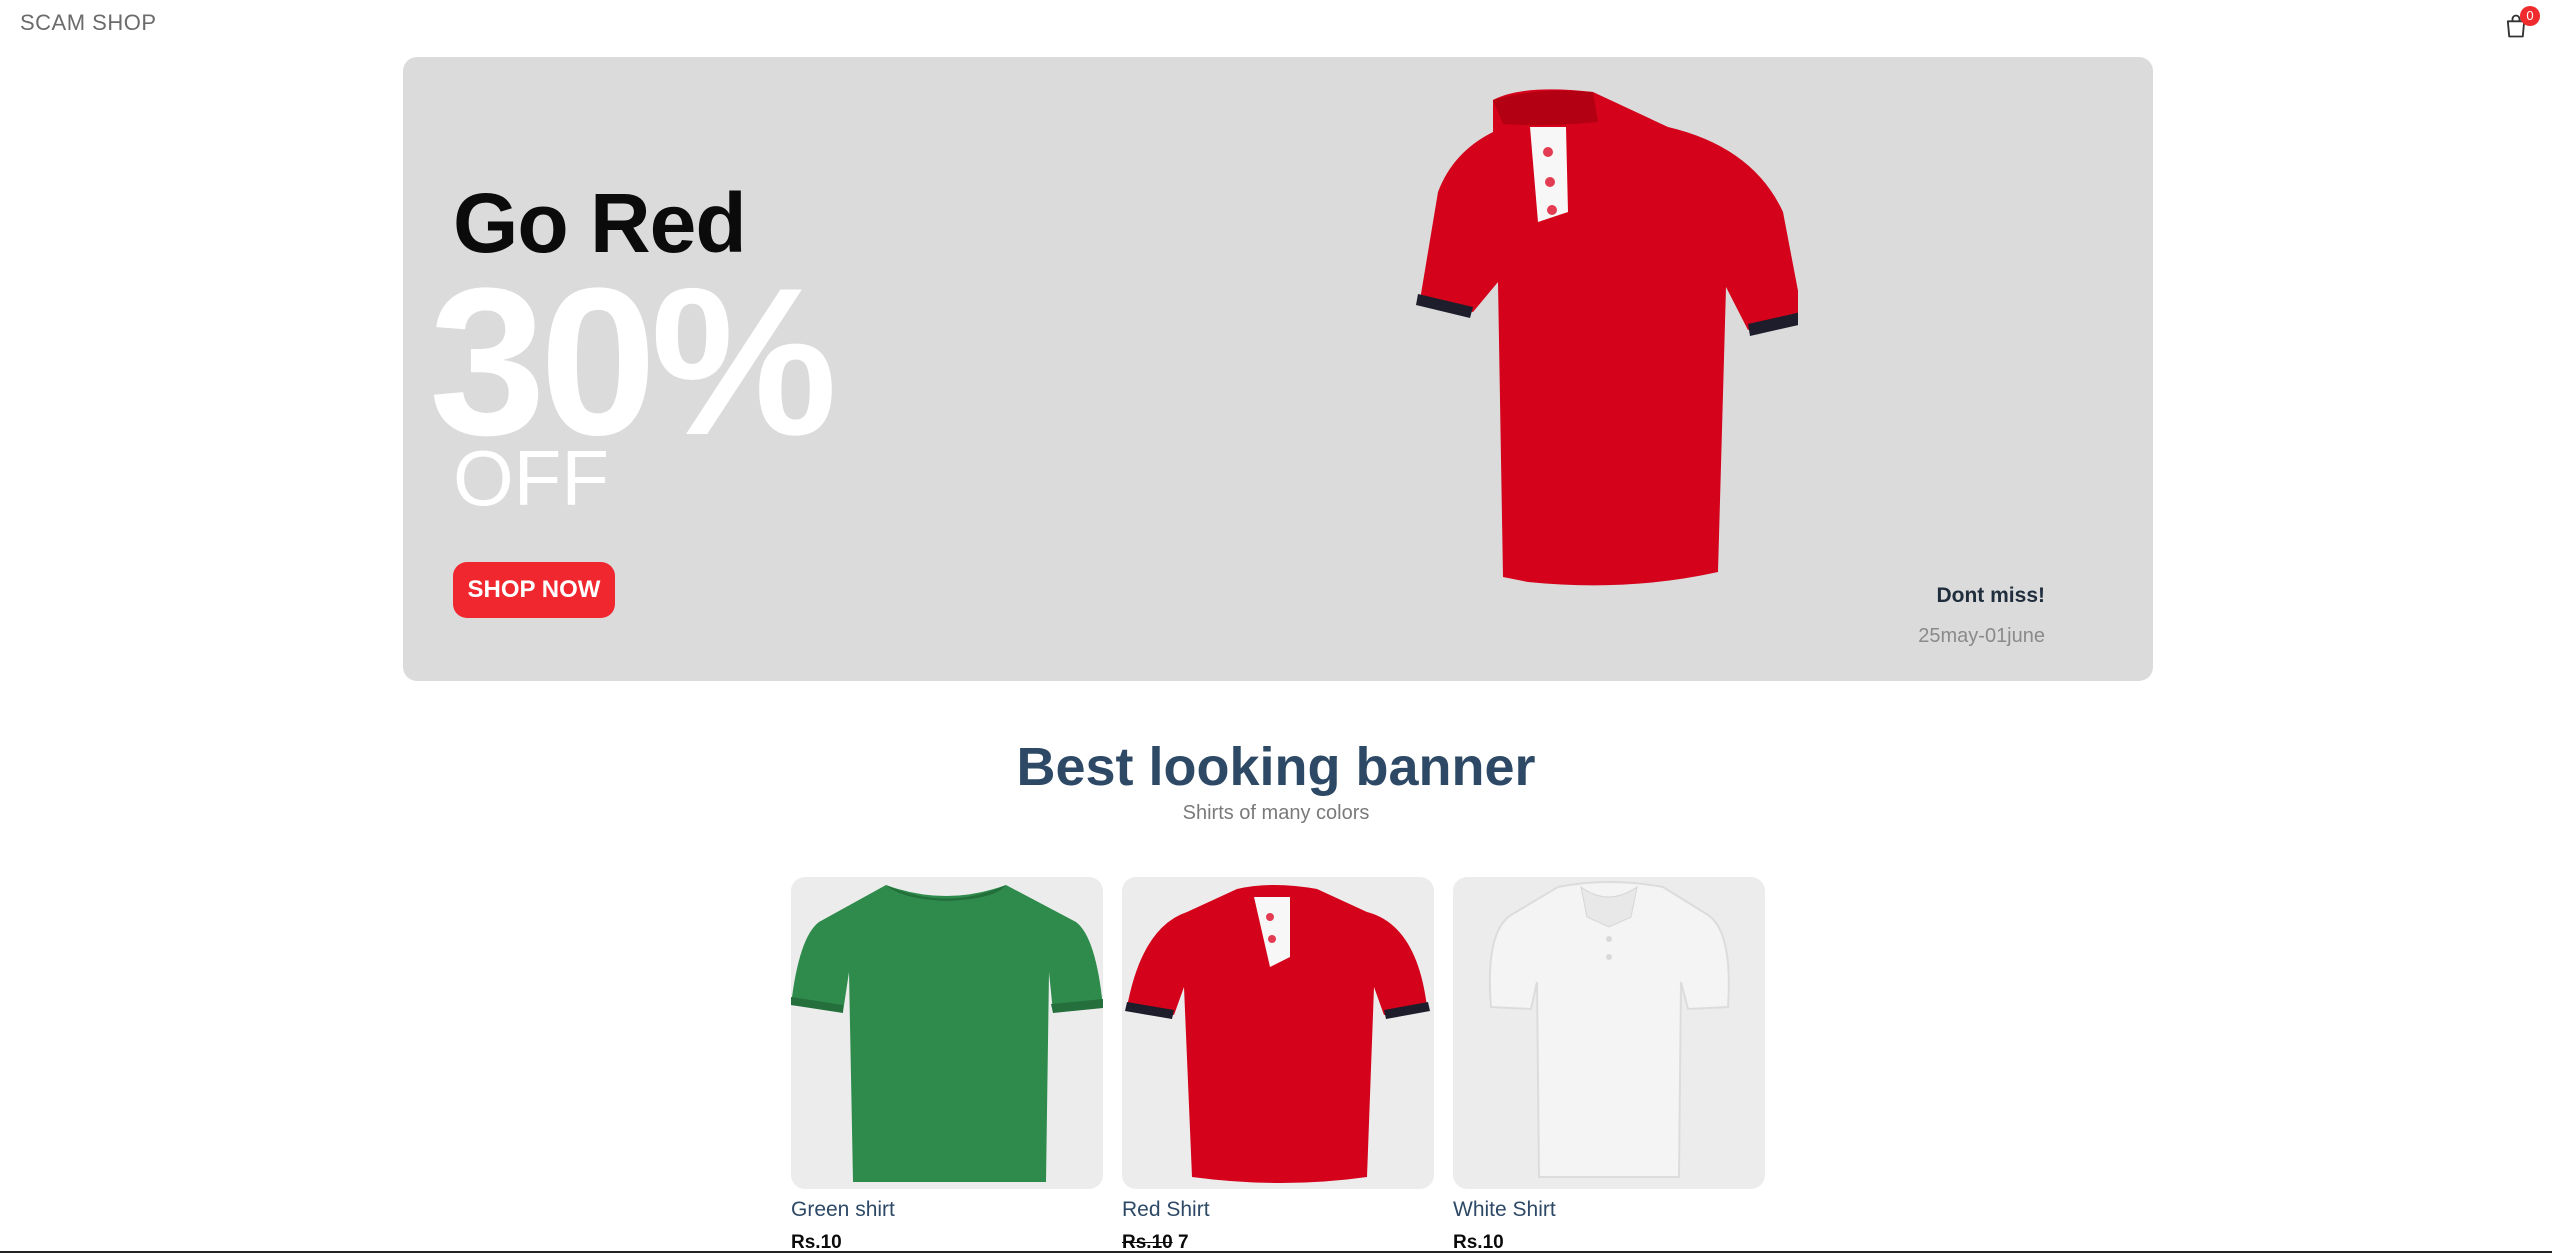 Image resolution: width=2552 pixels, height=1253 pixels. I want to click on cart-count-badge: 0, so click(2530, 16).